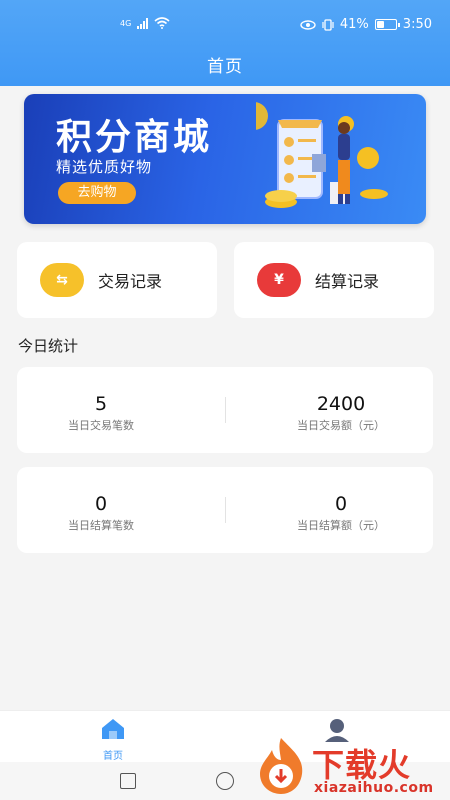  What do you see at coordinates (308, 24) in the screenshot?
I see `eye-icon` at bounding box center [308, 24].